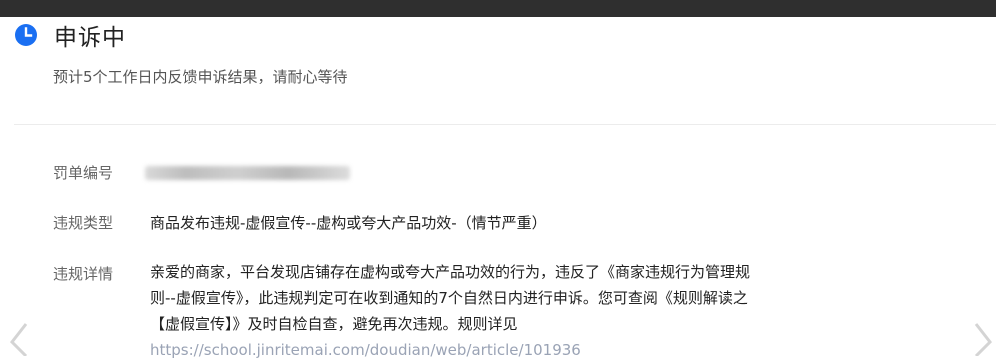 The image size is (996, 363). Describe the element at coordinates (334, 324) in the screenshot. I see `violation-detail-line: 【虚假宣传】》及时自检自查，避免再次违规。规则详见` at that location.